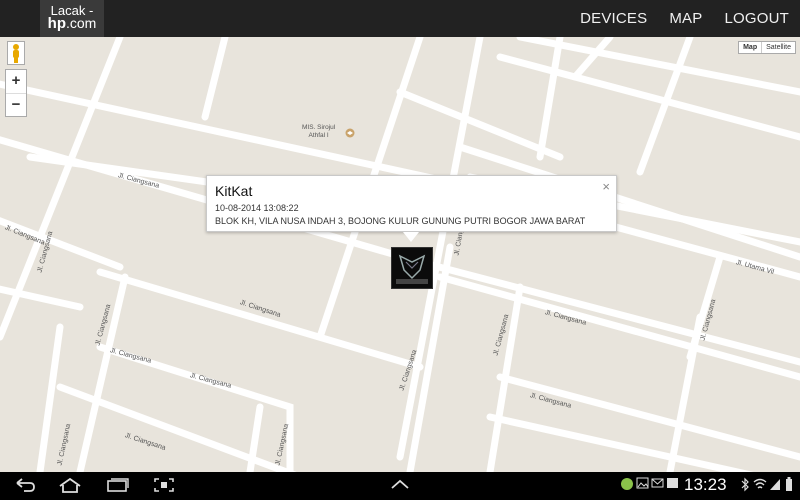  I want to click on poi-label: MIS. Sirojul Athfal I, so click(318, 132).